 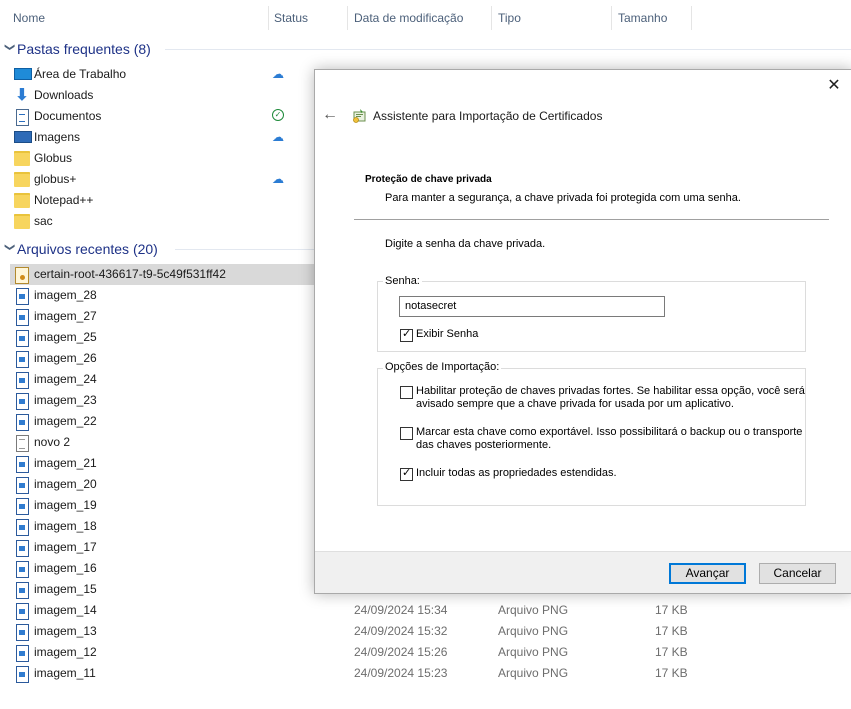 What do you see at coordinates (465, 244) in the screenshot?
I see `password-prompt: Digite a senha da chave privada.` at bounding box center [465, 244].